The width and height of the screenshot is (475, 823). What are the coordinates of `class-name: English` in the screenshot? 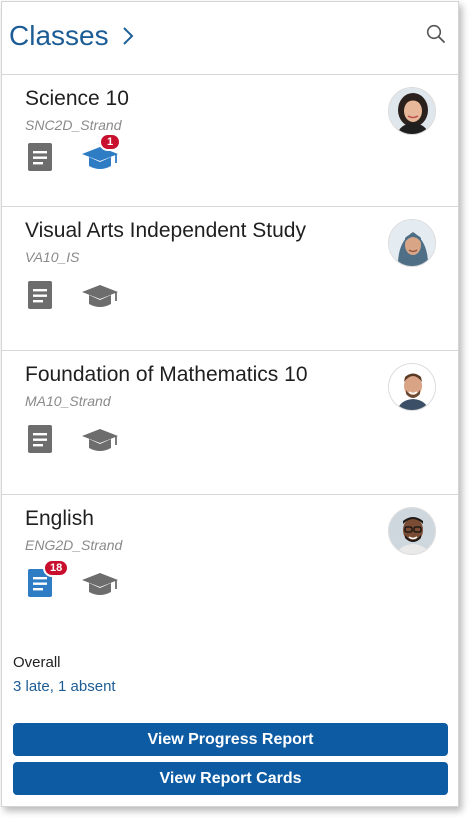 It's located at (59, 518).